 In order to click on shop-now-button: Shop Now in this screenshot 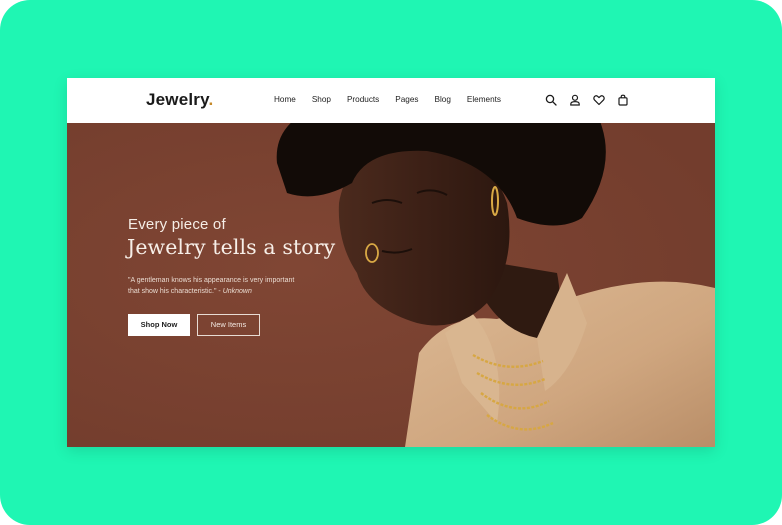, I will do `click(159, 325)`.